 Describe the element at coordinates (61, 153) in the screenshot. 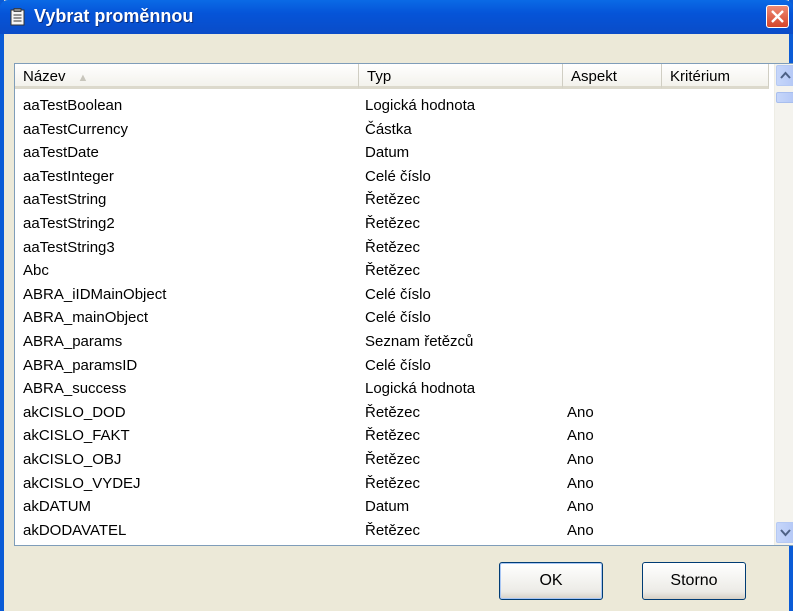

I see `cell-name: aaTestDate` at that location.